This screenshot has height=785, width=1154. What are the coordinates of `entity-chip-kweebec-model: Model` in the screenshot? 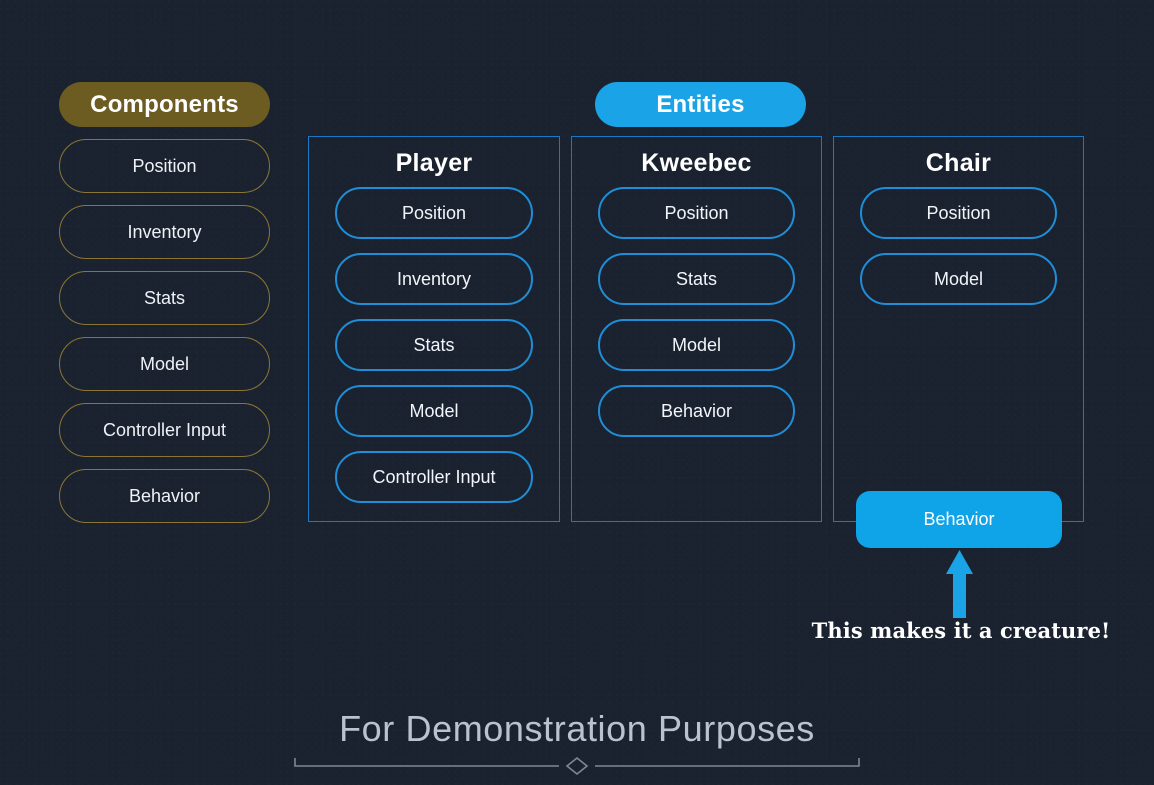 It's located at (696, 345).